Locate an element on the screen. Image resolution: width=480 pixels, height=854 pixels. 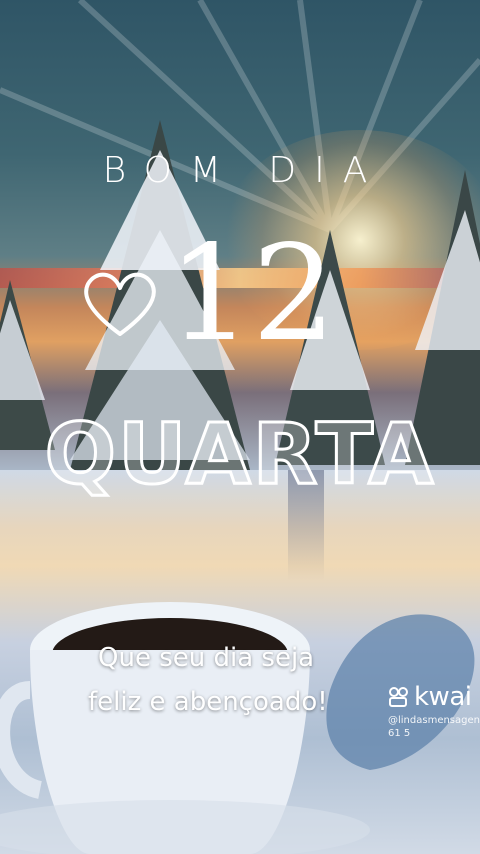
message-line-1: Que seu dia seja is located at coordinates (206, 658).